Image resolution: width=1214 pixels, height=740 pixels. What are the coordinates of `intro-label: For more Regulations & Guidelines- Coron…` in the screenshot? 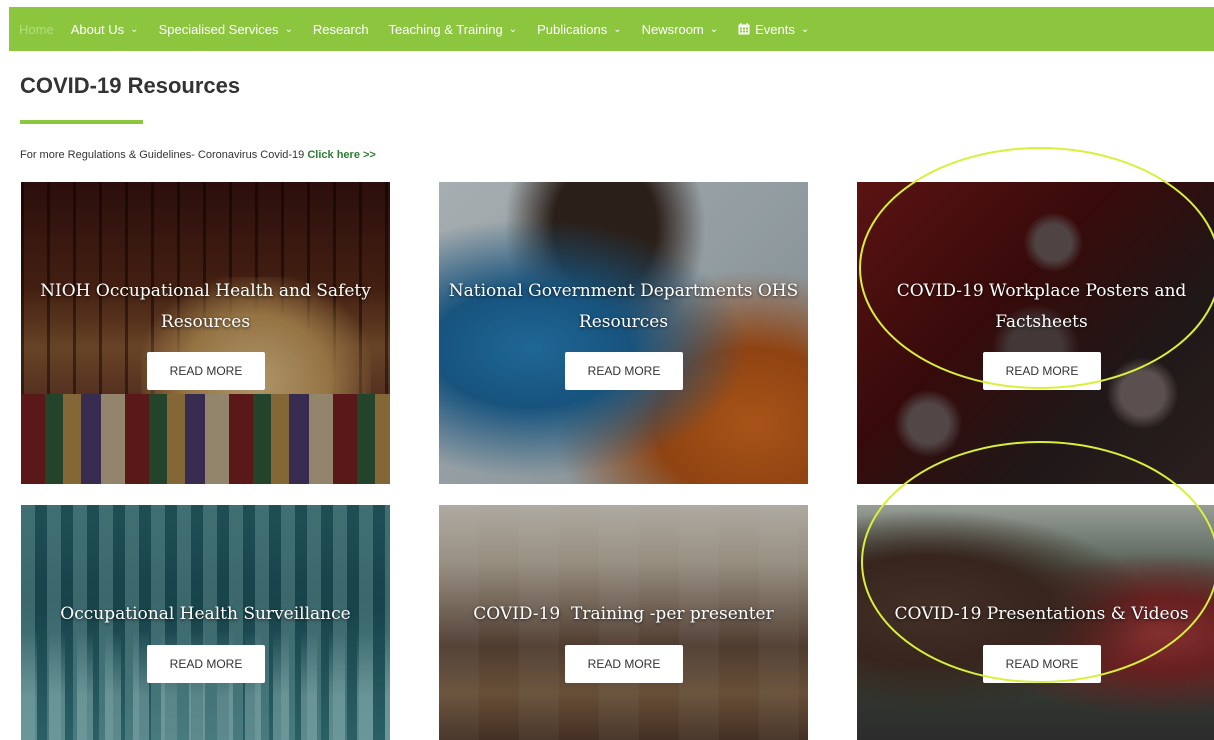 It's located at (164, 155).